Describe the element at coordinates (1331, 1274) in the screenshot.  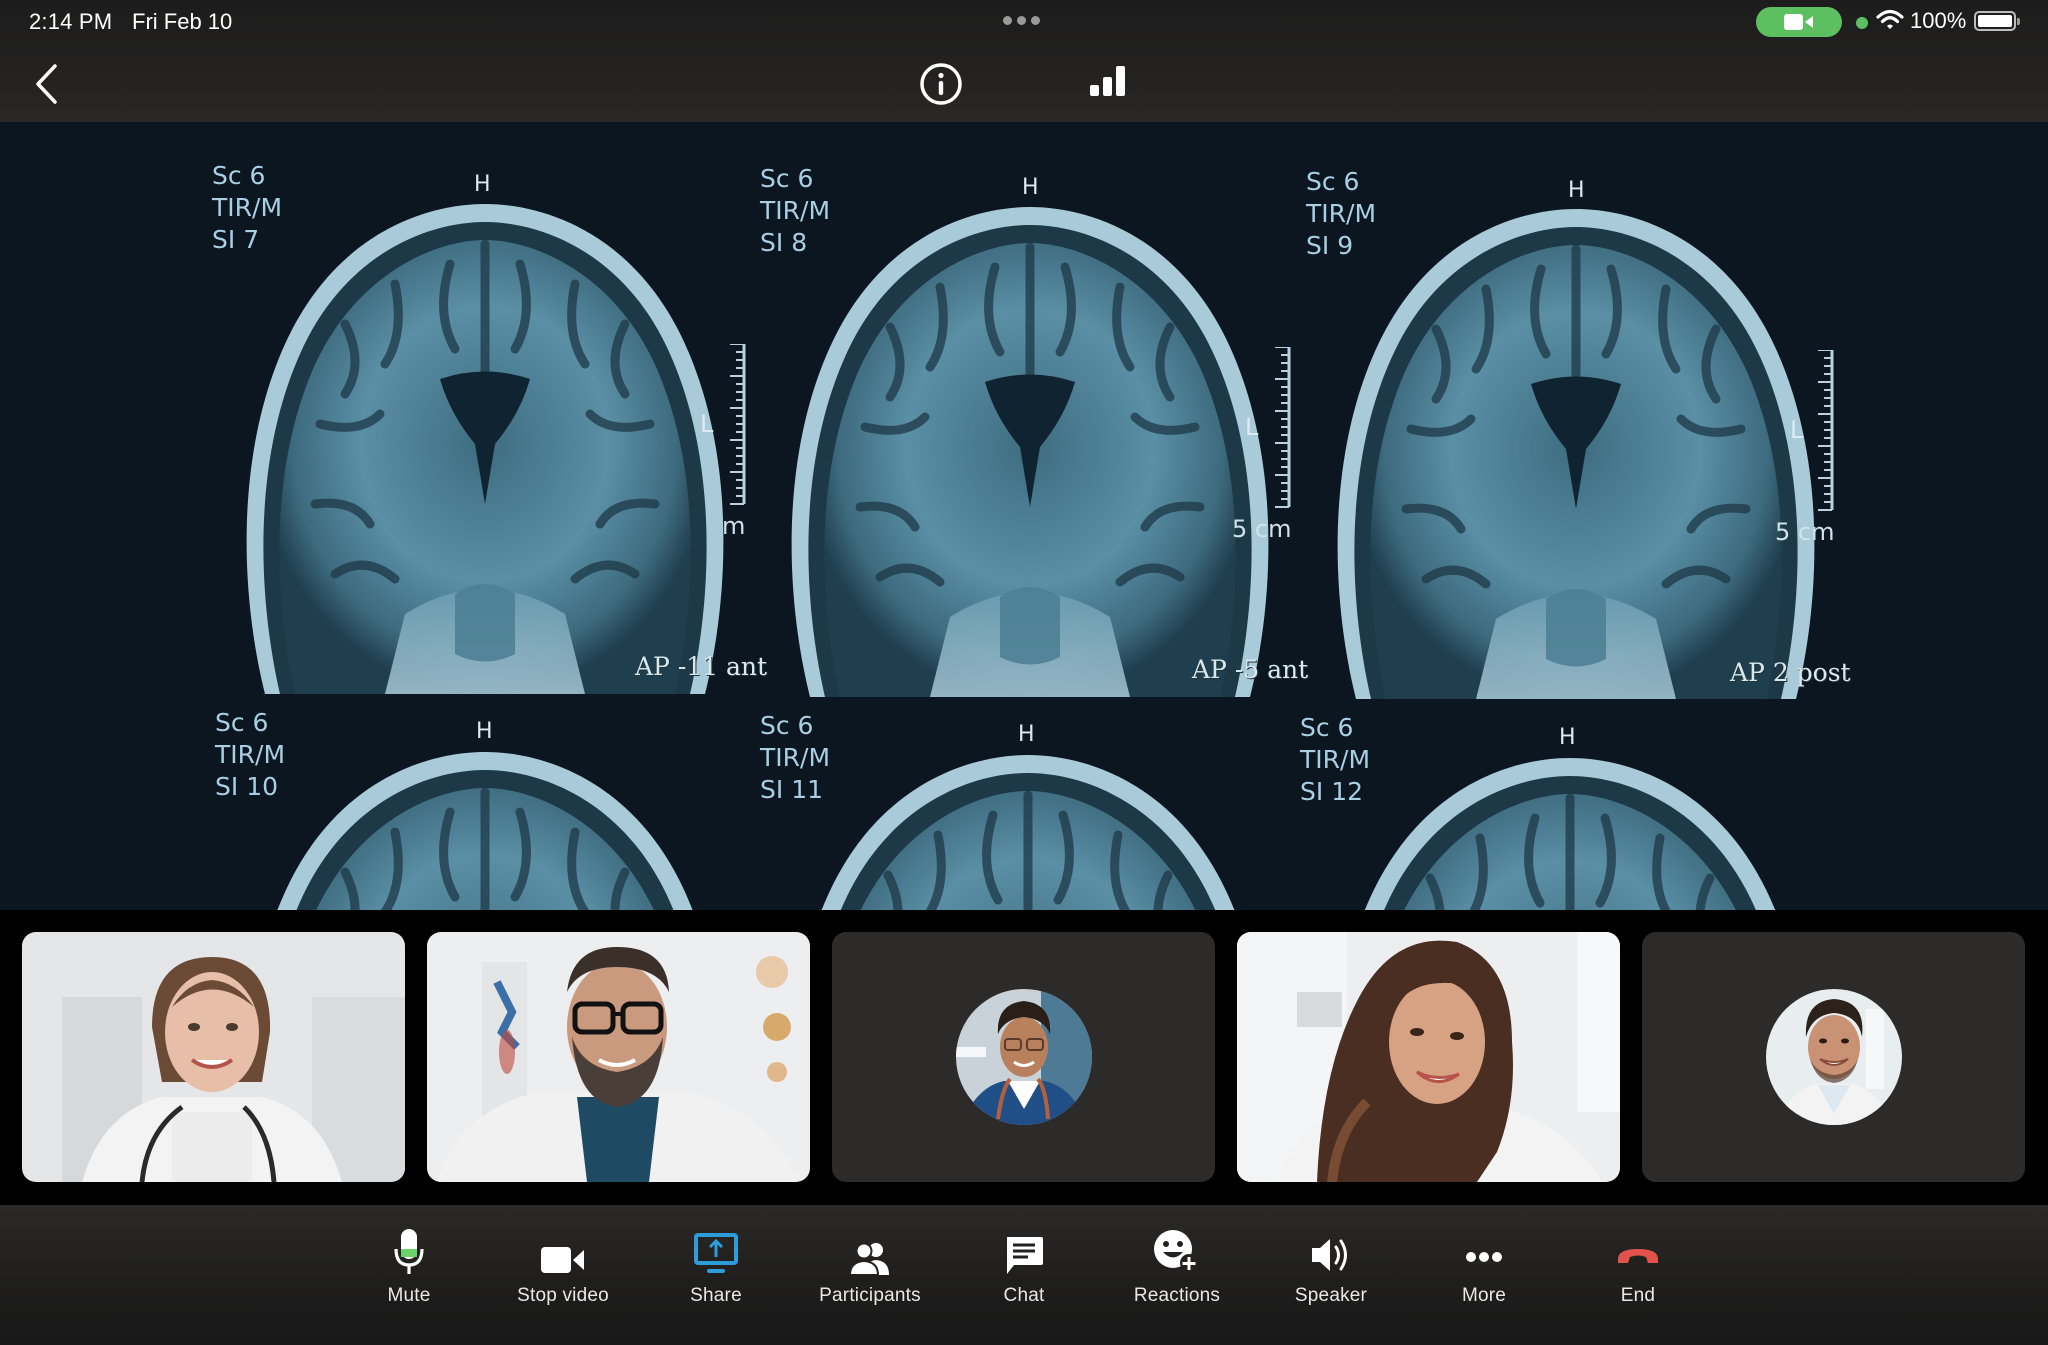
I see `speaker-button: Speaker` at that location.